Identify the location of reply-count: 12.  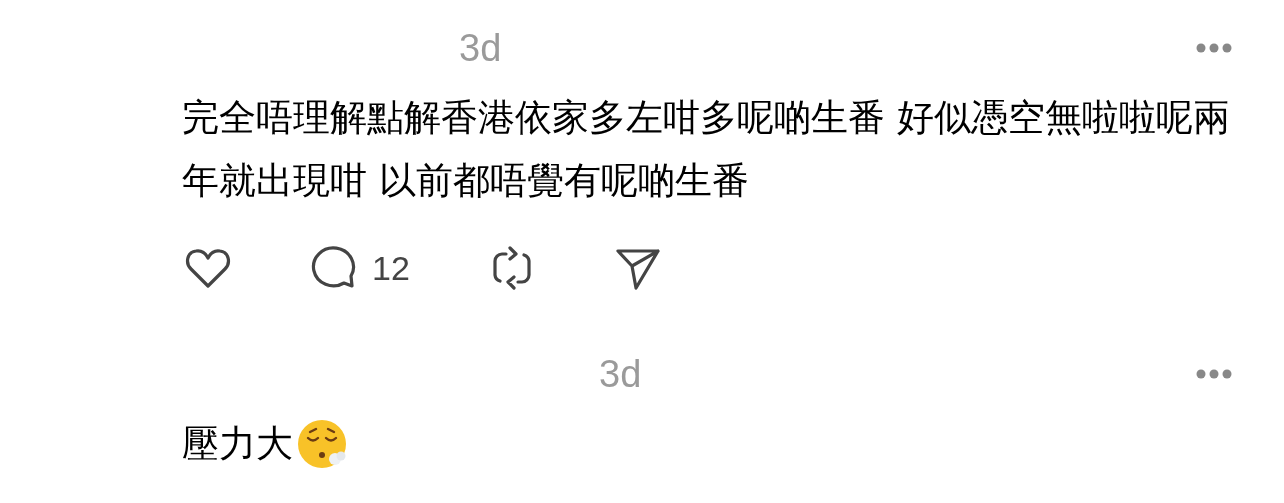
(391, 268).